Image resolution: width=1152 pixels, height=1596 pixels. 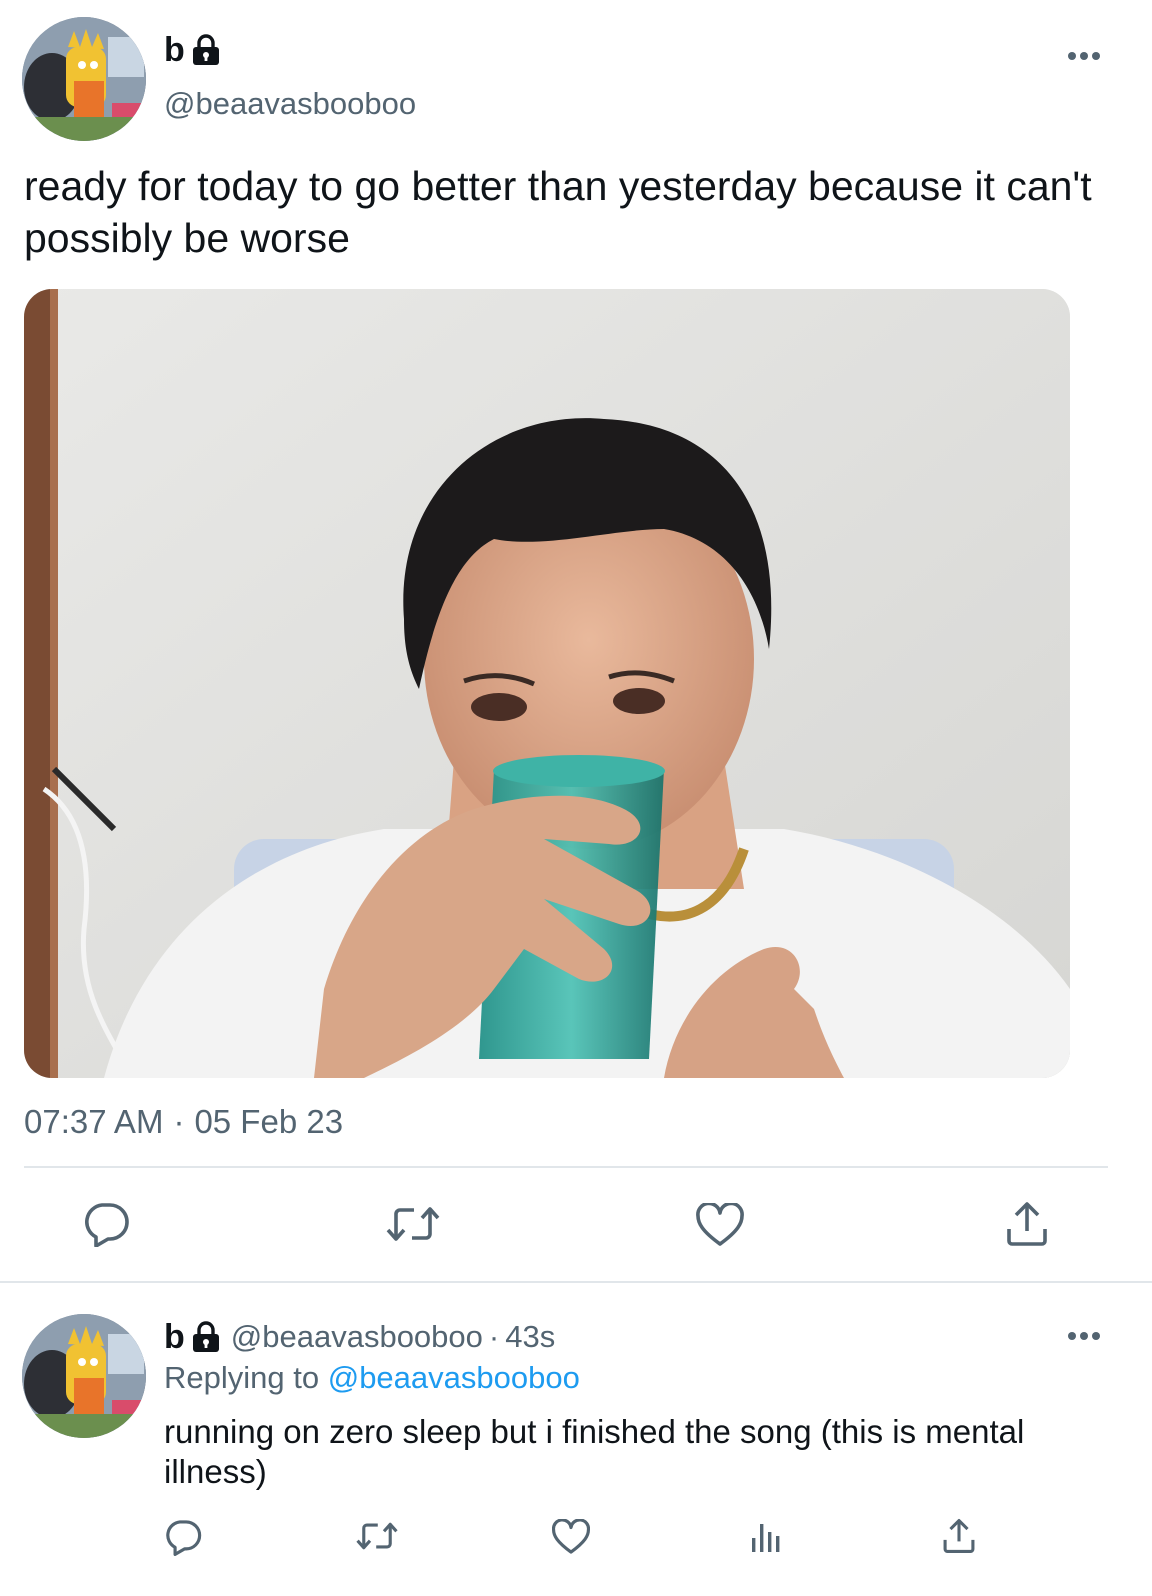 I want to click on avatar, so click(x=84, y=79).